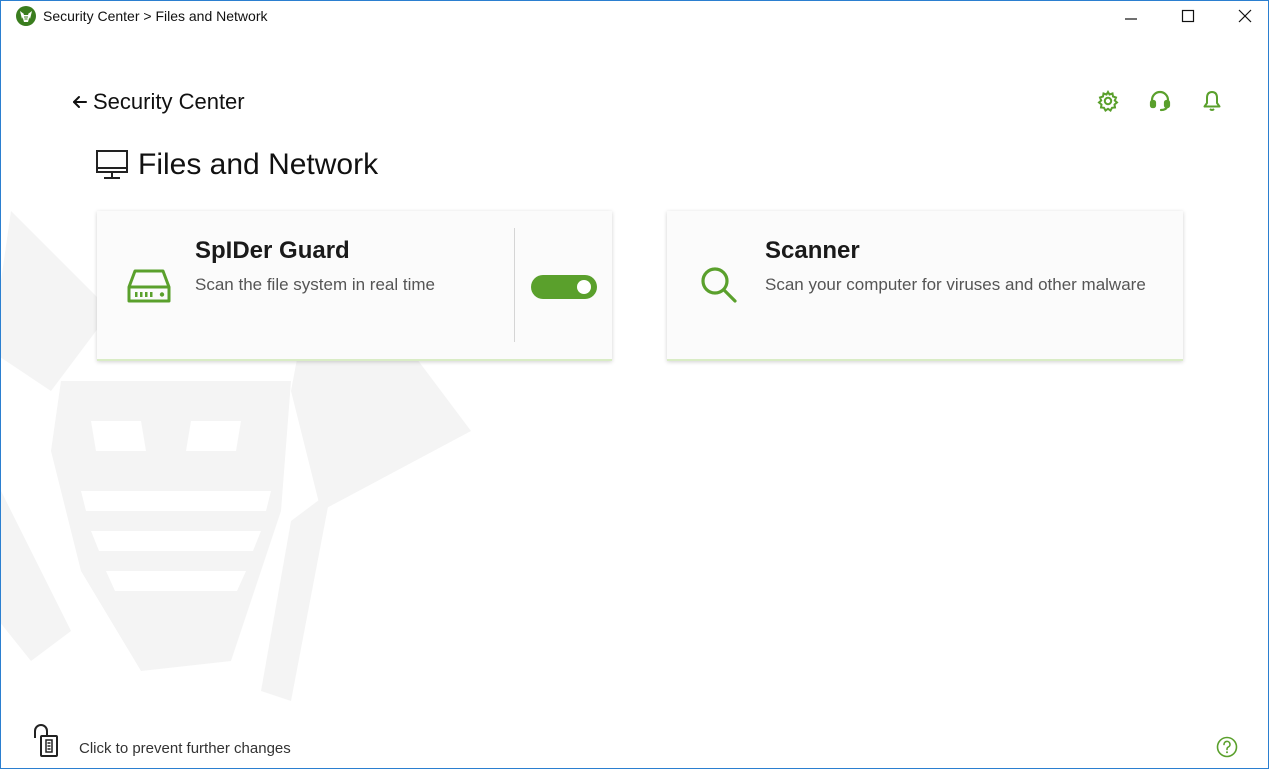 This screenshot has height=769, width=1269. What do you see at coordinates (26, 16) in the screenshot?
I see `dr-web-logo-icon` at bounding box center [26, 16].